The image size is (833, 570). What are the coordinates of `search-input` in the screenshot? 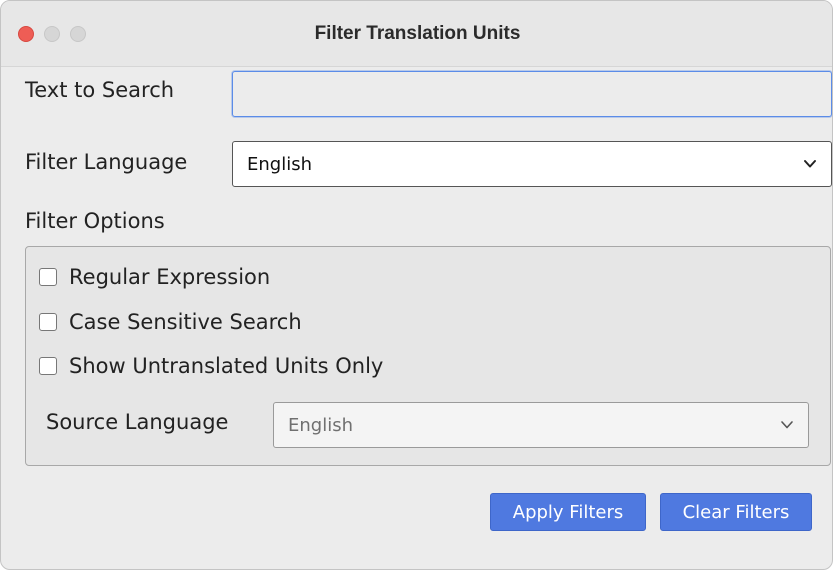 It's located at (532, 94).